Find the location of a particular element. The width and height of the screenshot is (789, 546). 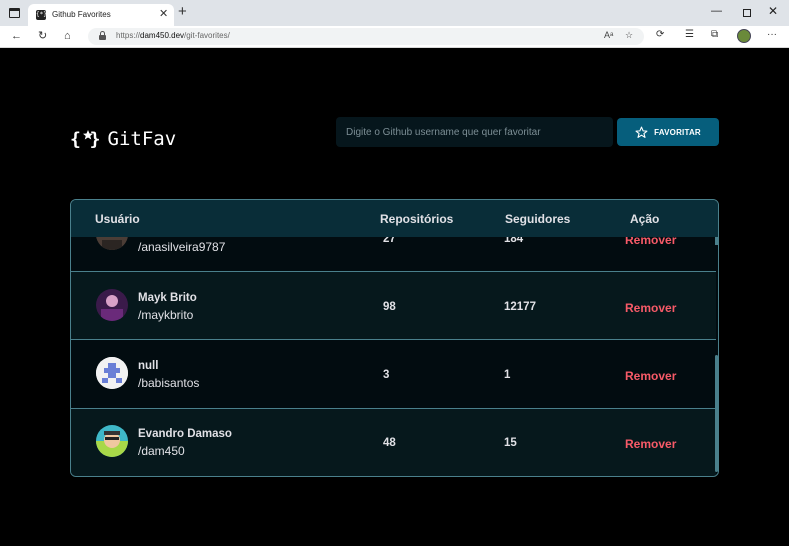

followers-count: 12177 is located at coordinates (520, 307).